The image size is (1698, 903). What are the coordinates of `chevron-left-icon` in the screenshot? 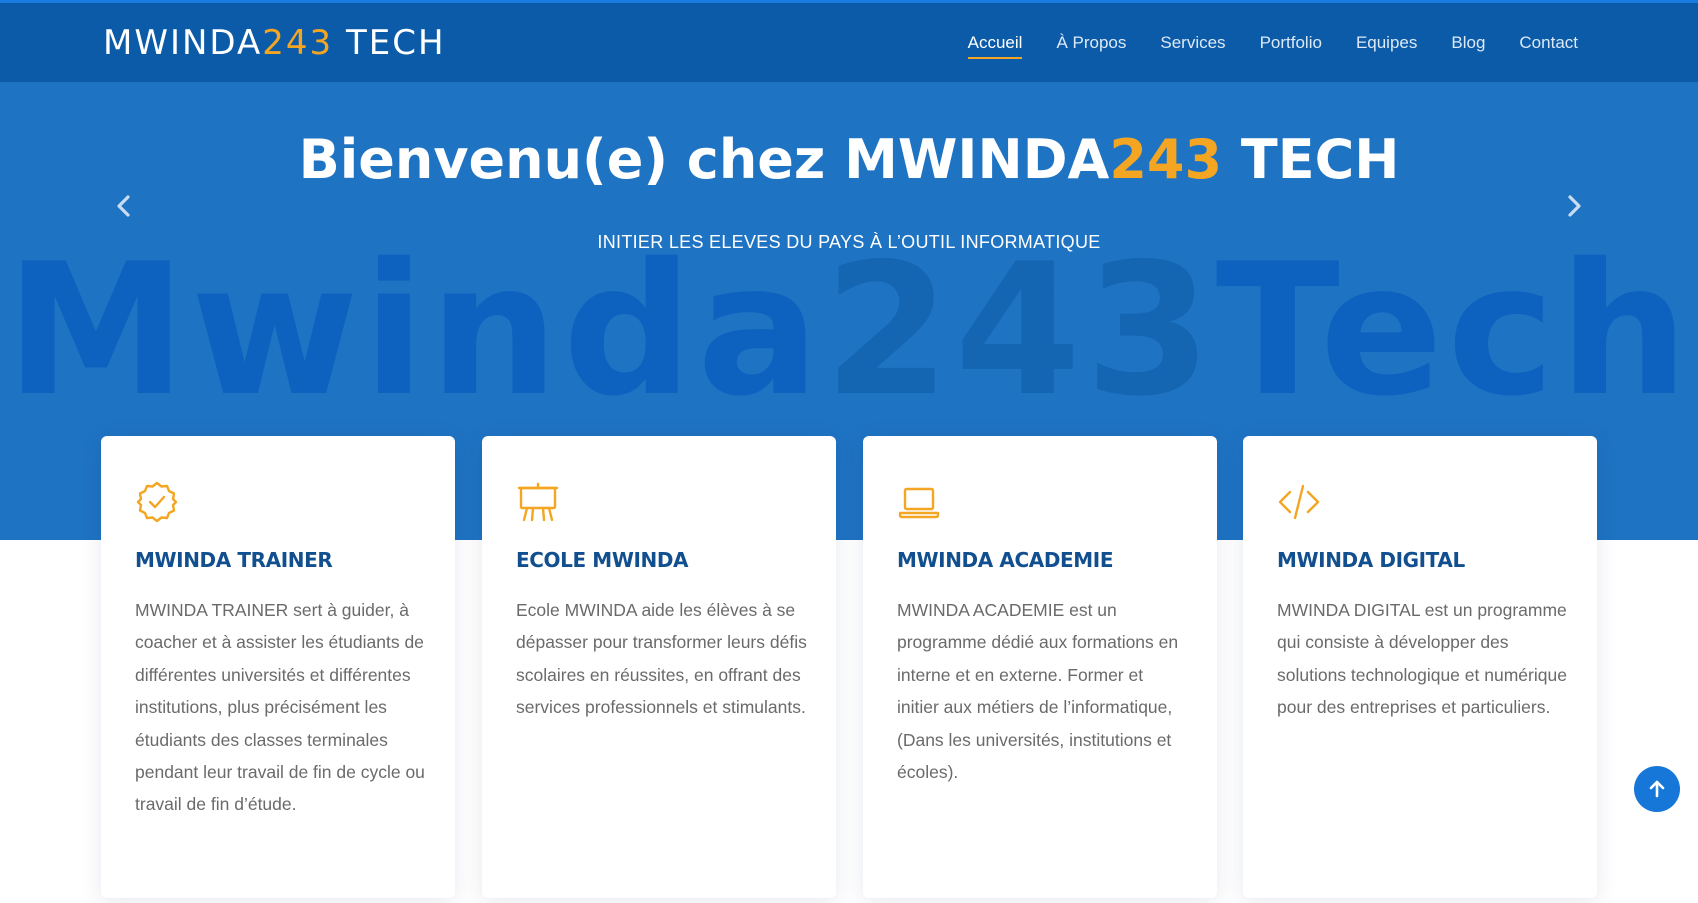 It's located at (123, 206).